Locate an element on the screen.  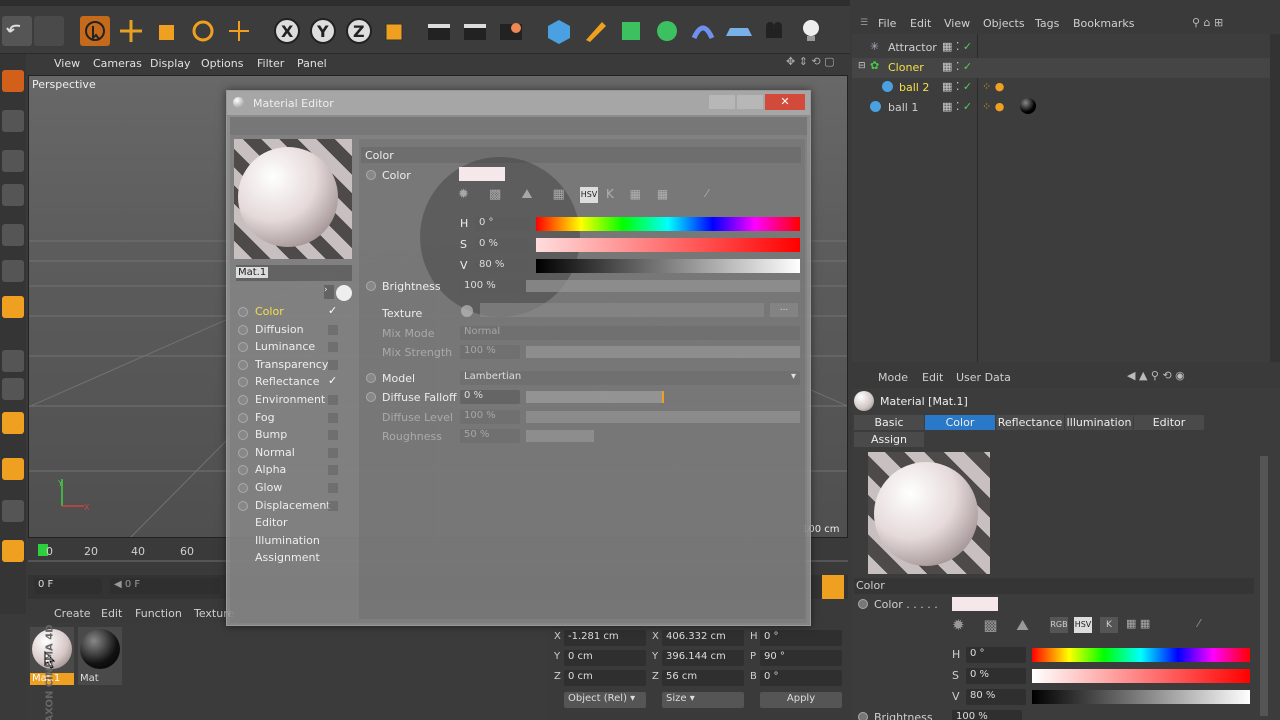
polygons-mode-icon is located at coordinates (13, 307).